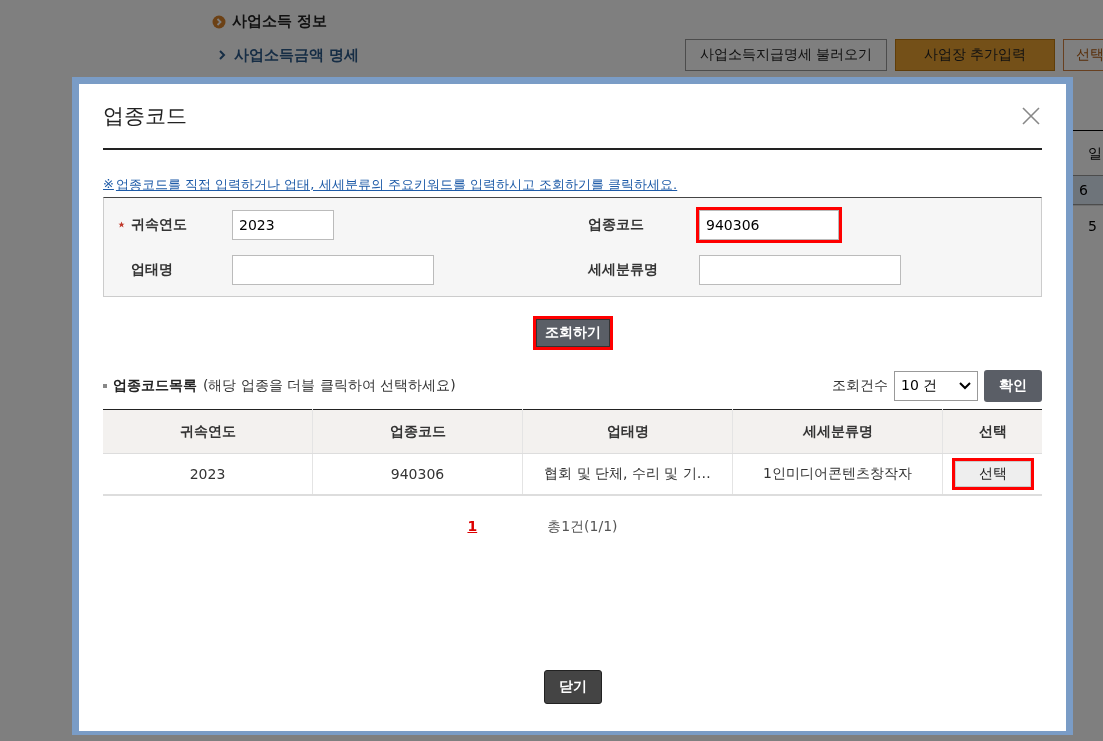 Image resolution: width=1103 pixels, height=741 pixels. I want to click on field-label: 귀속연도, so click(159, 224).